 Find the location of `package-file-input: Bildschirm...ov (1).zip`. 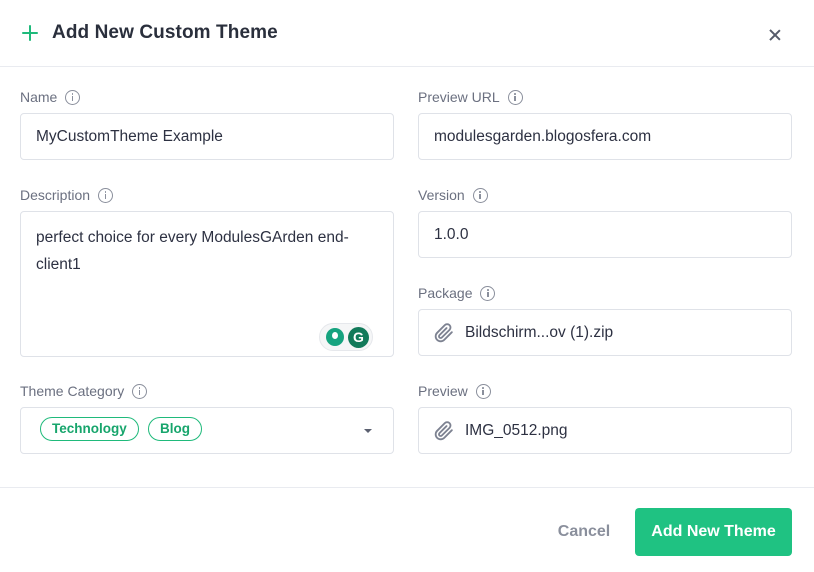

package-file-input: Bildschirm...ov (1).zip is located at coordinates (605, 332).